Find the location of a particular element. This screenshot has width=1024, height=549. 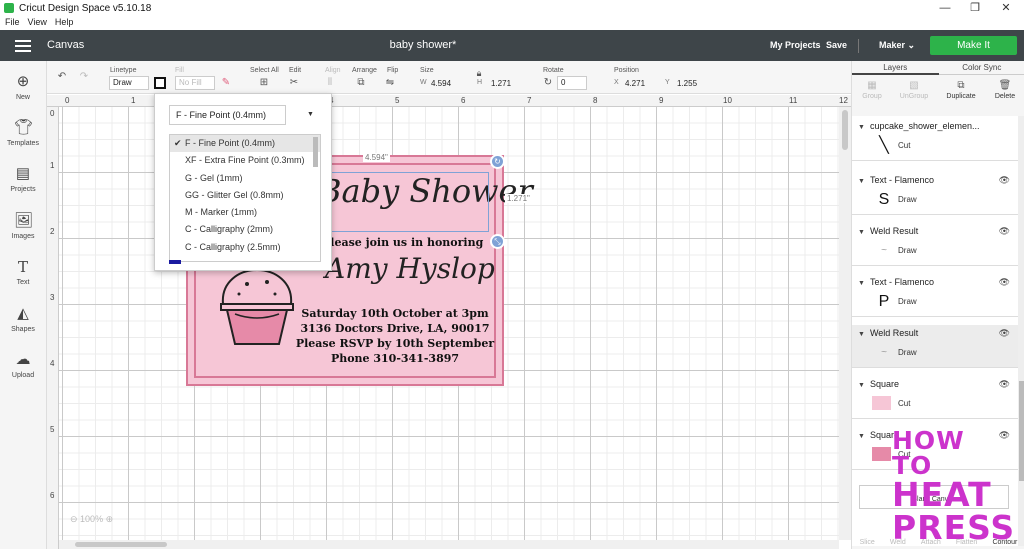

align-label: Align is located at coordinates (333, 70).